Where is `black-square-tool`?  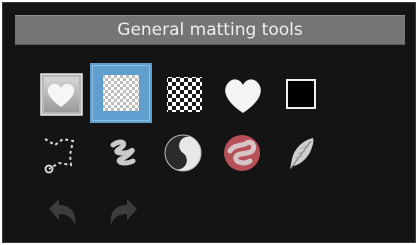
black-square-tool is located at coordinates (301, 94).